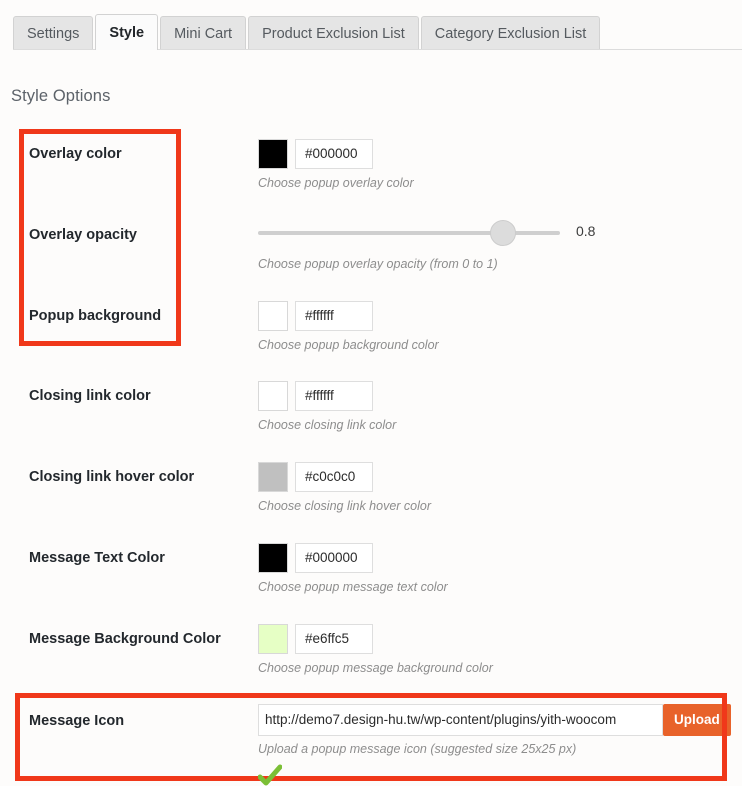 This screenshot has width=742, height=786. What do you see at coordinates (334, 477) in the screenshot?
I see `hex-input-closing-link-hover-color: #c0c0c0` at bounding box center [334, 477].